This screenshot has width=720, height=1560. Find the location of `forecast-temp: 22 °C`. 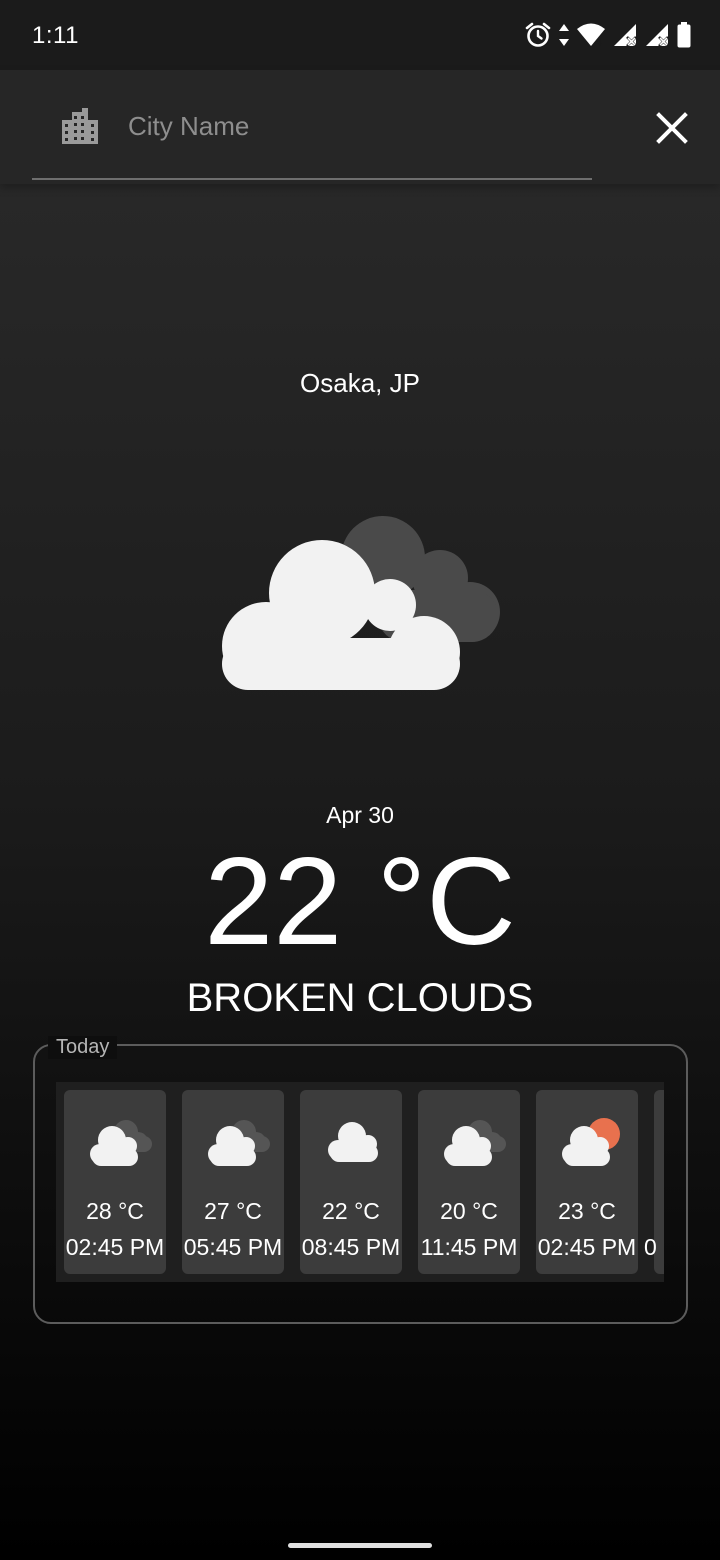

forecast-temp: 22 °C is located at coordinates (351, 1211).